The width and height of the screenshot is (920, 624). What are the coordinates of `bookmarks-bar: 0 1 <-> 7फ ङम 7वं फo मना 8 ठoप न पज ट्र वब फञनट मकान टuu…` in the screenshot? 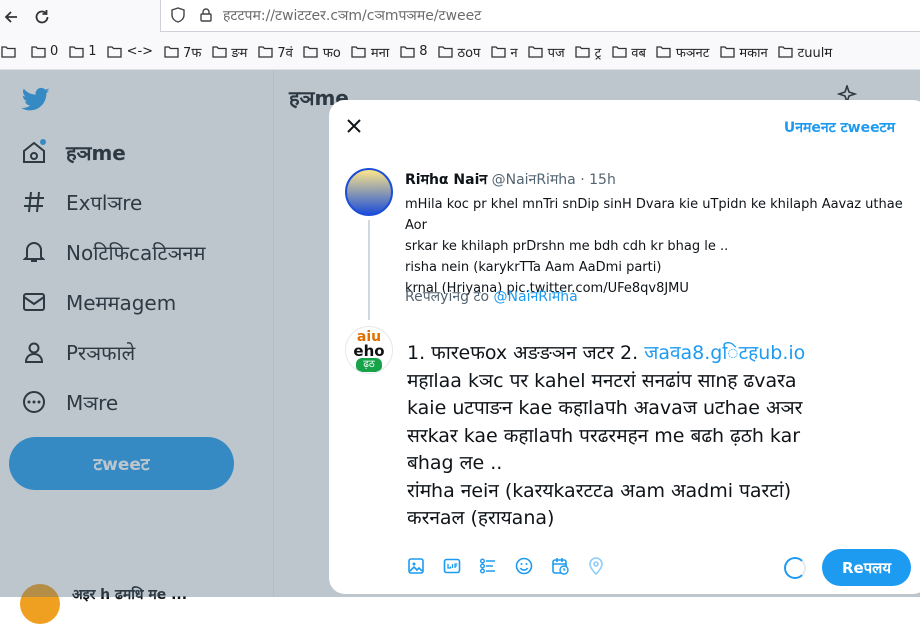 It's located at (460, 52).